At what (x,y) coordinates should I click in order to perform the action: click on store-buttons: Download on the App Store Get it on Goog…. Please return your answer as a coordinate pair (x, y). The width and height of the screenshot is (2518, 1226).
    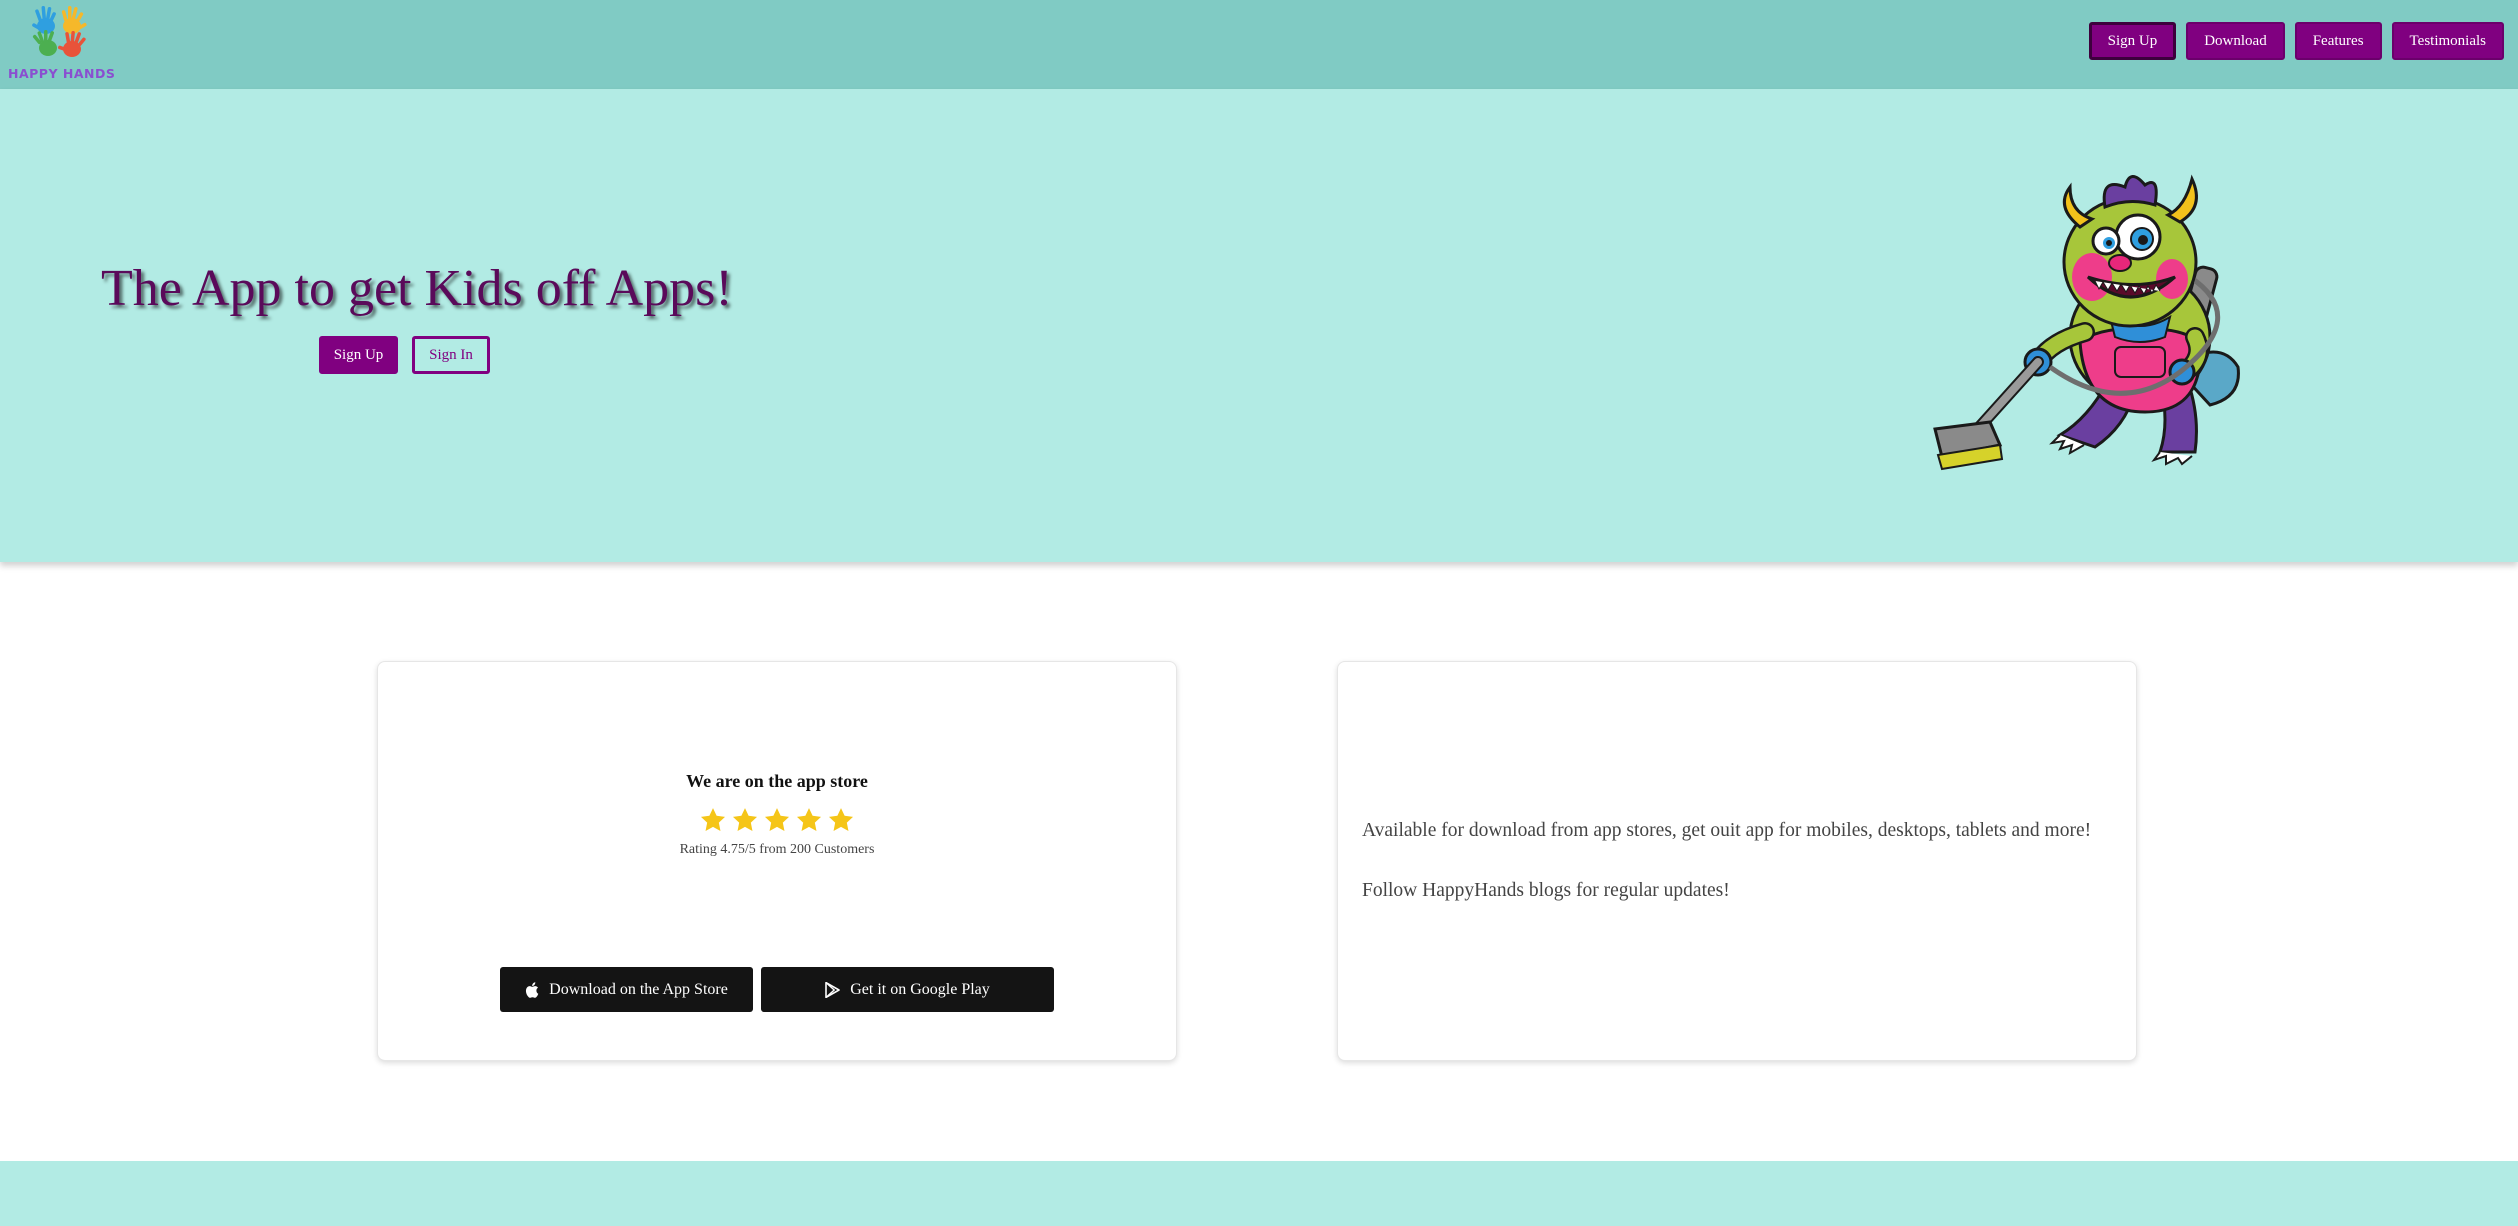
    Looking at the image, I should click on (777, 989).